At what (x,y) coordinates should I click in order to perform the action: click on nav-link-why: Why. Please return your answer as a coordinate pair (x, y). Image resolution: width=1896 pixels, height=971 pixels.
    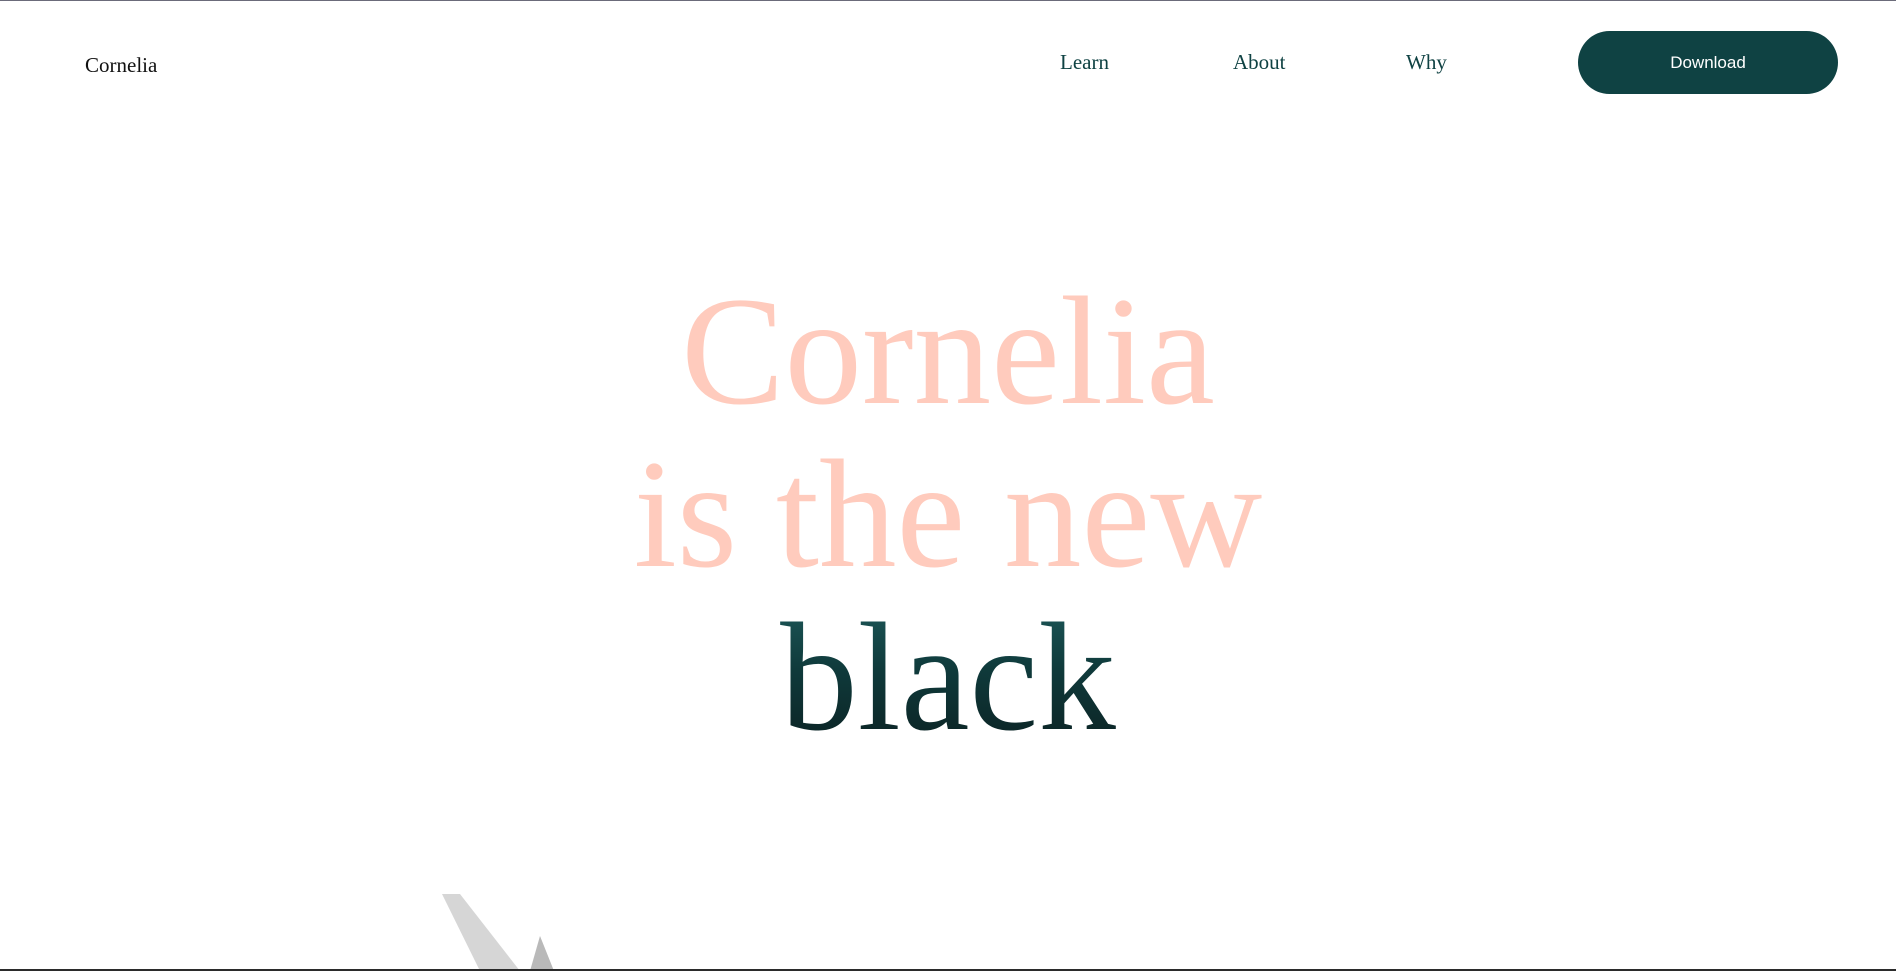
    Looking at the image, I should click on (1426, 62).